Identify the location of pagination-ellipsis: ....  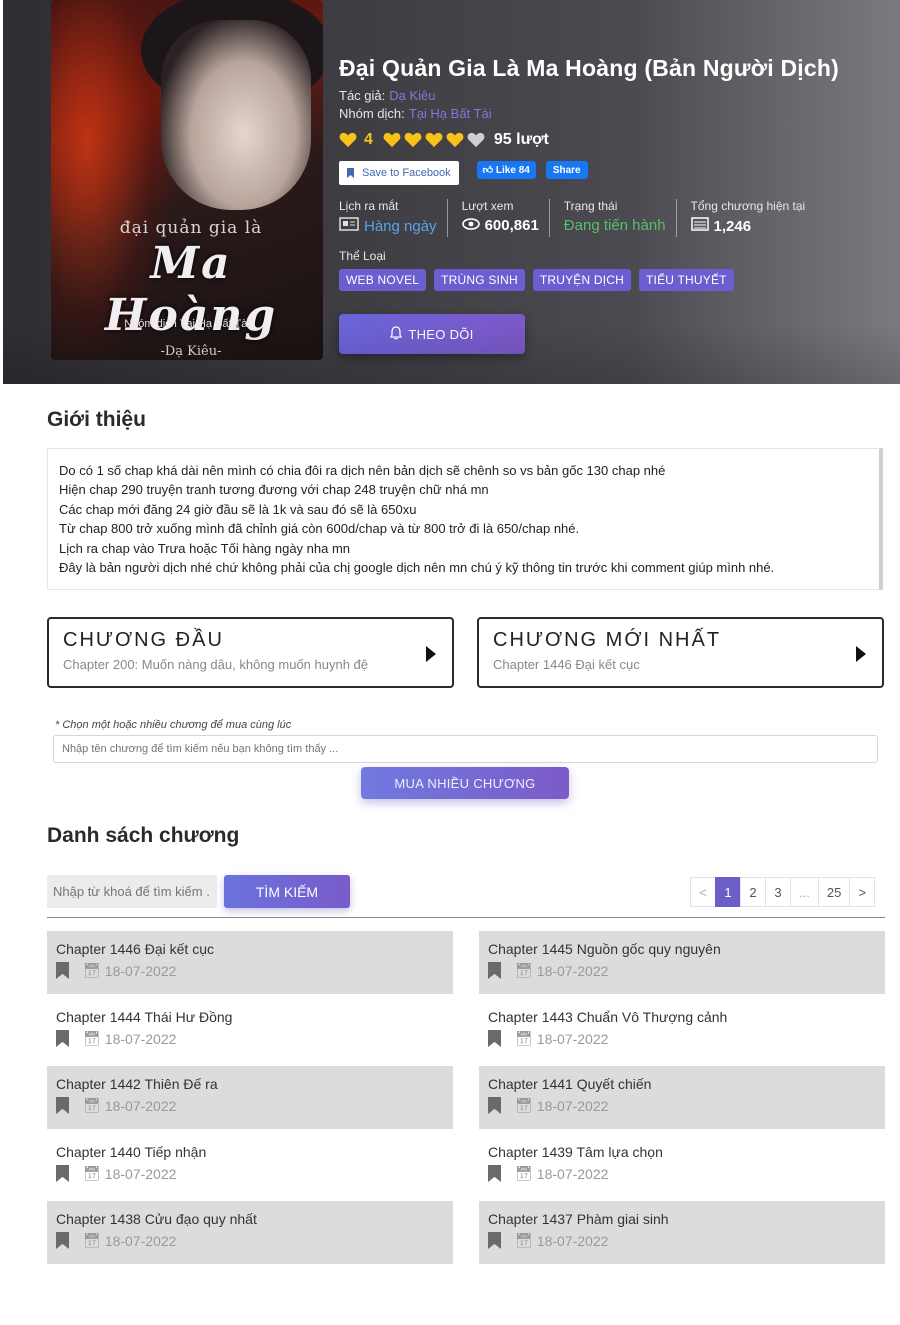
(804, 892).